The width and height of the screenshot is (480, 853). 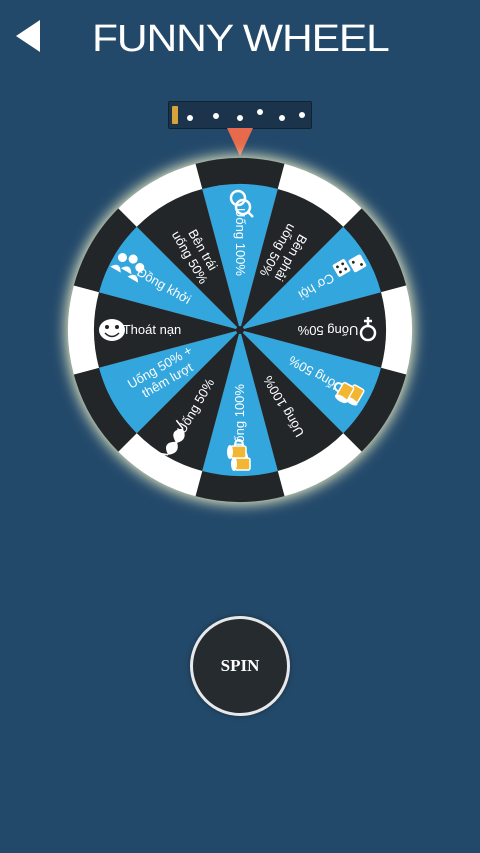 I want to click on segment-label: Uống 50%, so click(x=327, y=330).